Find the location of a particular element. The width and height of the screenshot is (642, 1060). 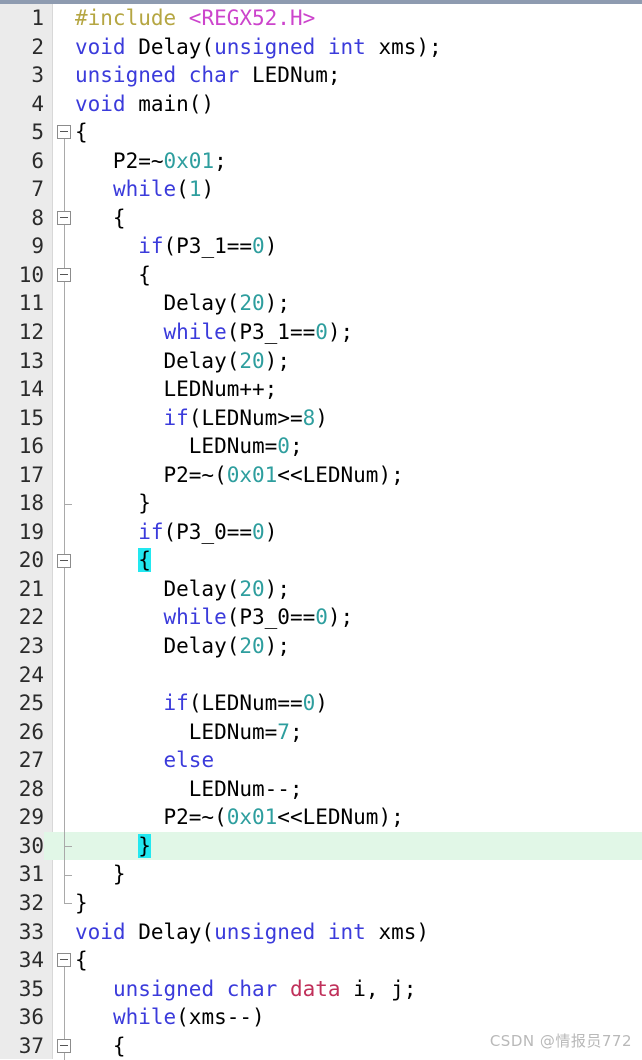

code-text: P2=~0x01; is located at coordinates (358, 161).